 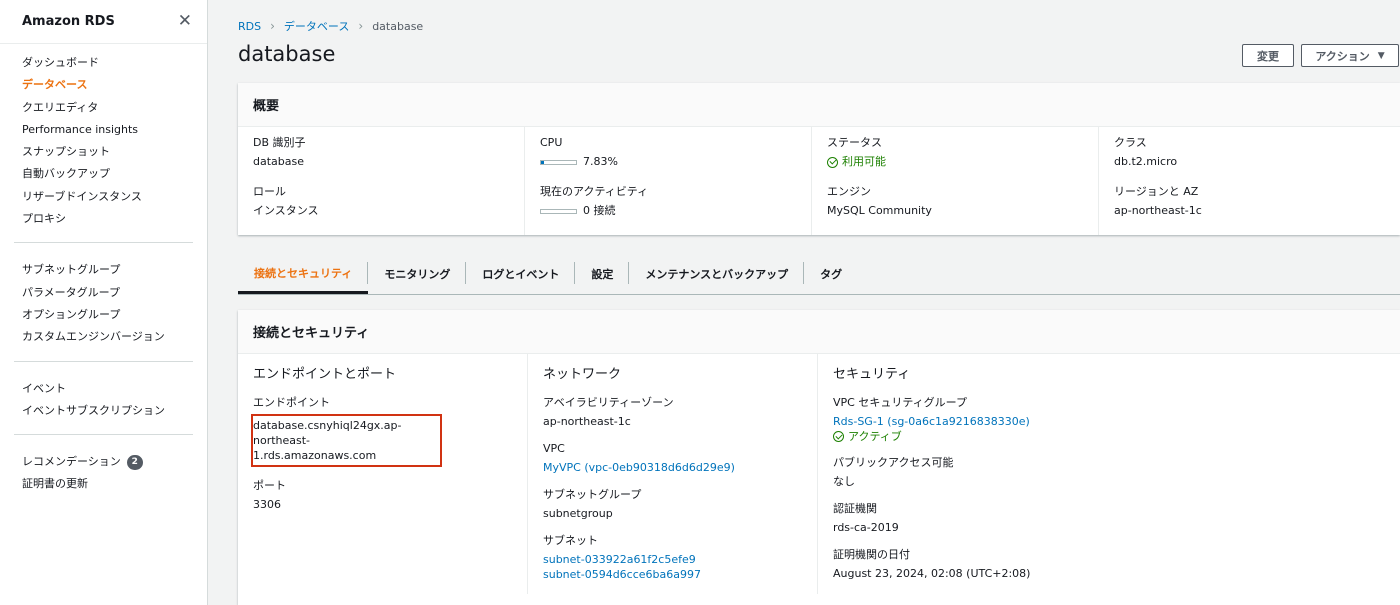 I want to click on tab-tags: タグ, so click(x=831, y=274).